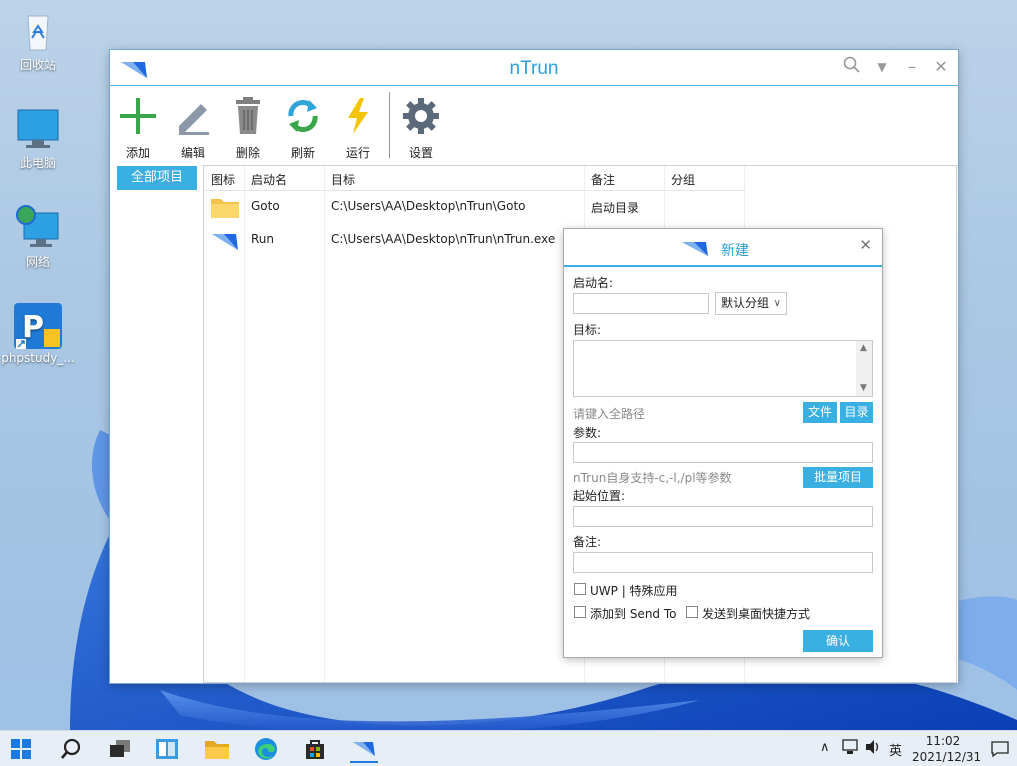 Image resolution: width=1017 pixels, height=766 pixels. Describe the element at coordinates (421, 116) in the screenshot. I see `gear-icon` at that location.